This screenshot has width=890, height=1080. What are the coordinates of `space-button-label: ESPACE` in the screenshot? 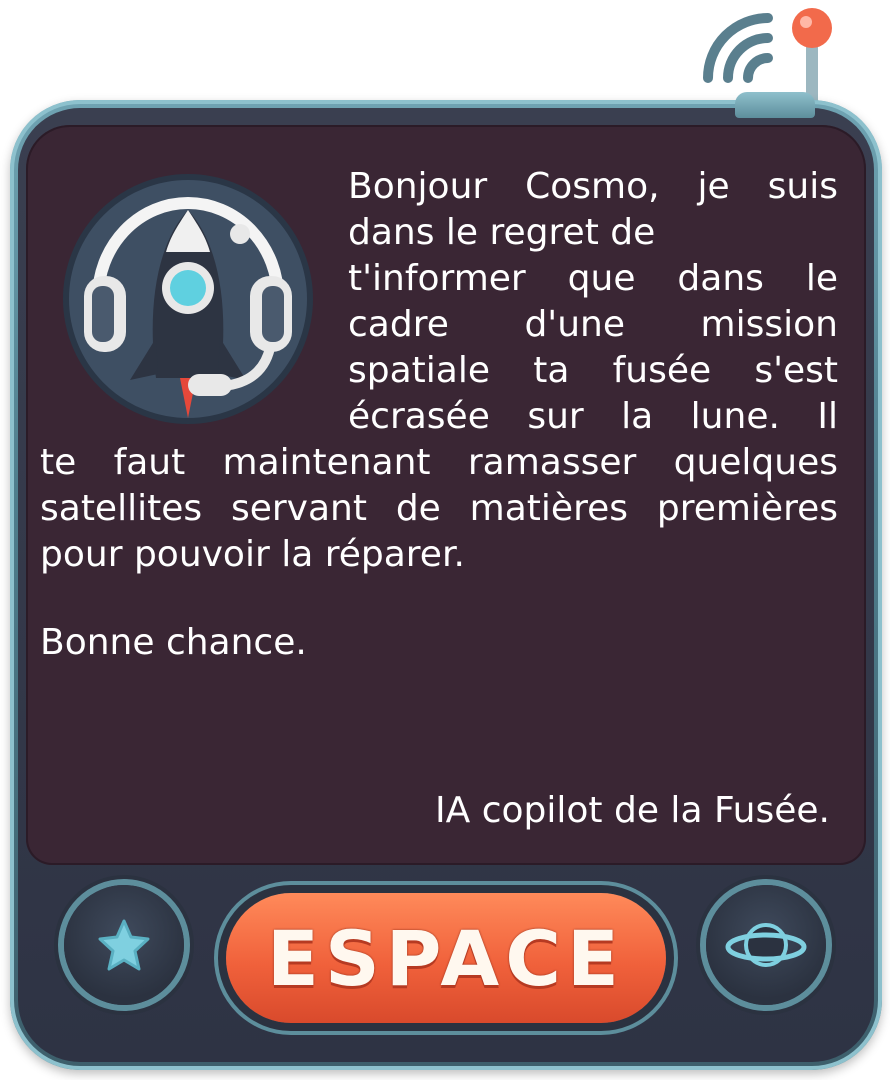 It's located at (446, 958).